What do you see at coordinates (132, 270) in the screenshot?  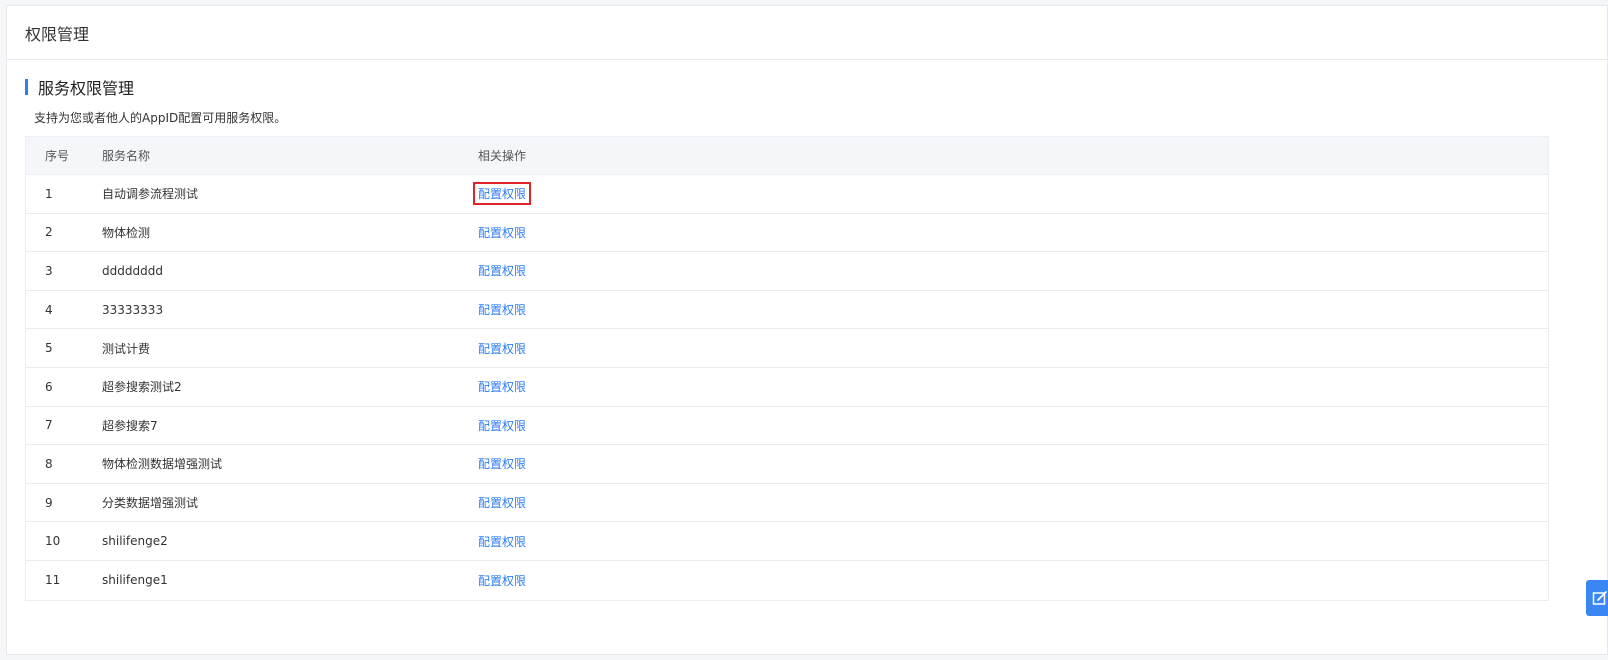 I see `row-service-name: dddddddd` at bounding box center [132, 270].